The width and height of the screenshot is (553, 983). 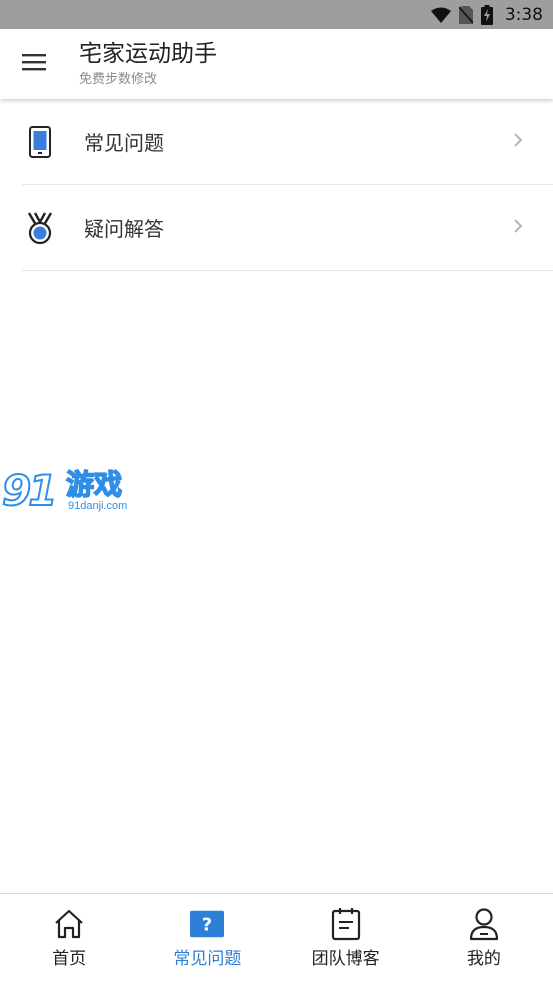 I want to click on app-bar-titles: 宅家运动助手 免费步数修改, so click(x=148, y=64).